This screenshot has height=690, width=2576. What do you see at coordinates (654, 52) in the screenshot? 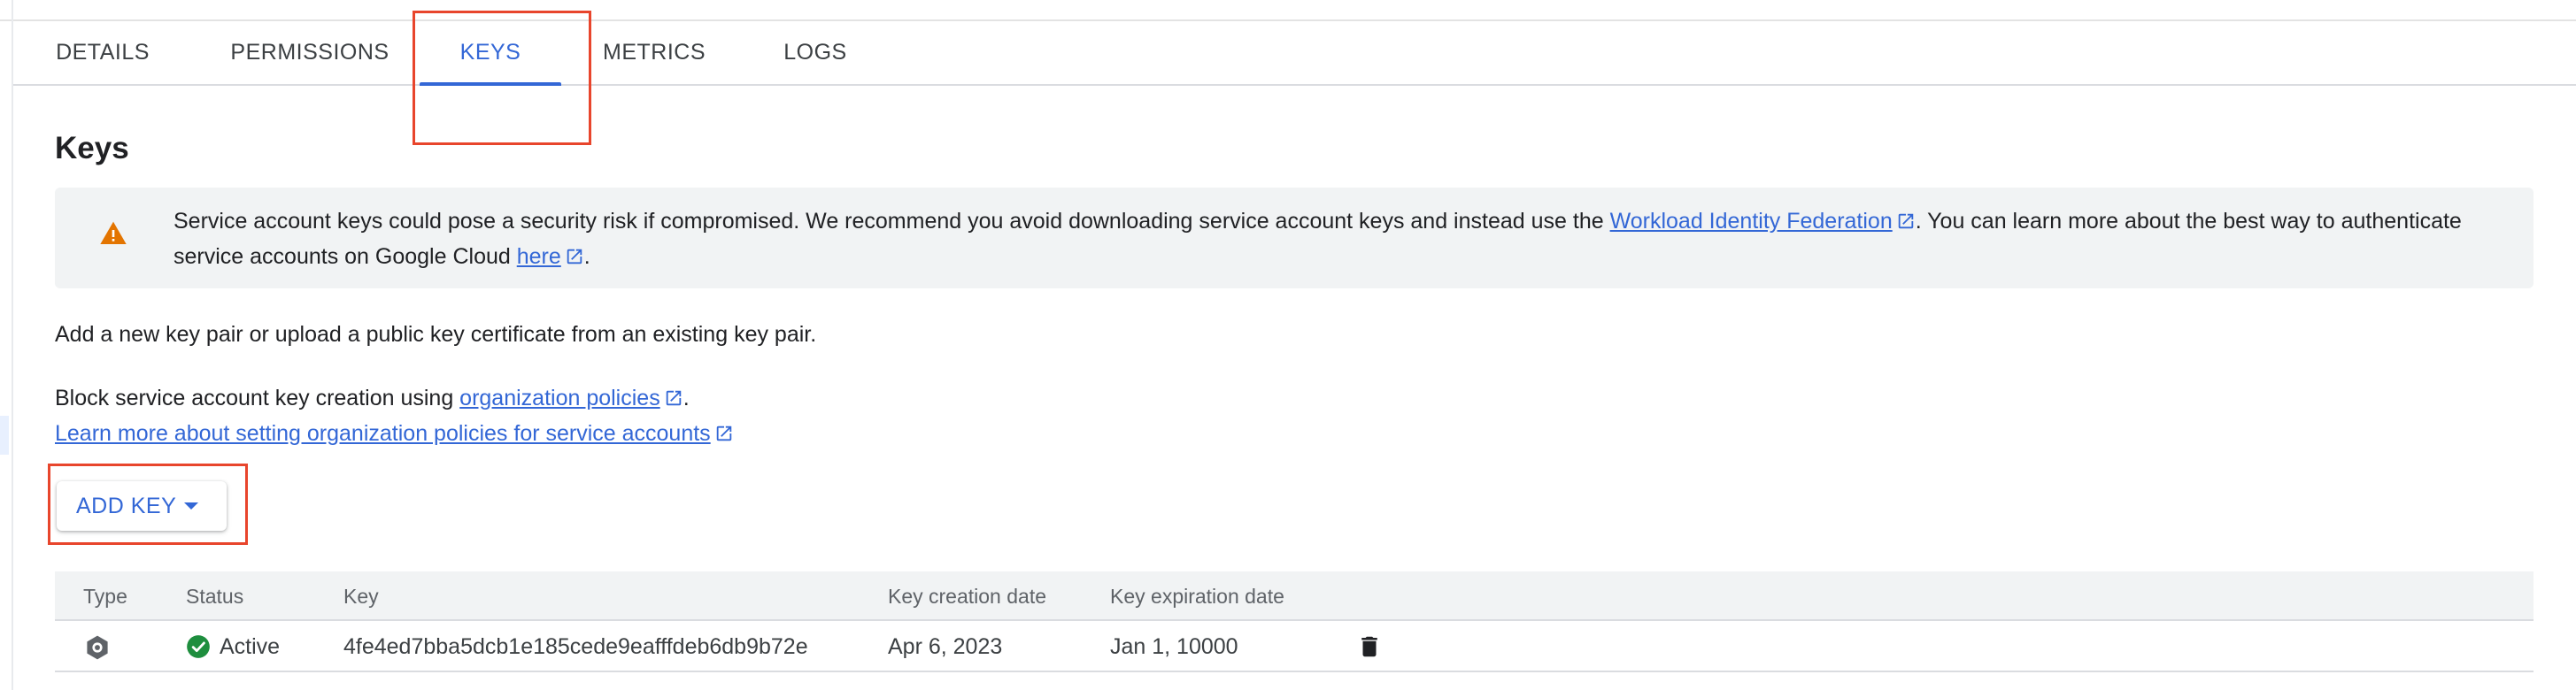
I see `tab-metrics: METRICS` at bounding box center [654, 52].